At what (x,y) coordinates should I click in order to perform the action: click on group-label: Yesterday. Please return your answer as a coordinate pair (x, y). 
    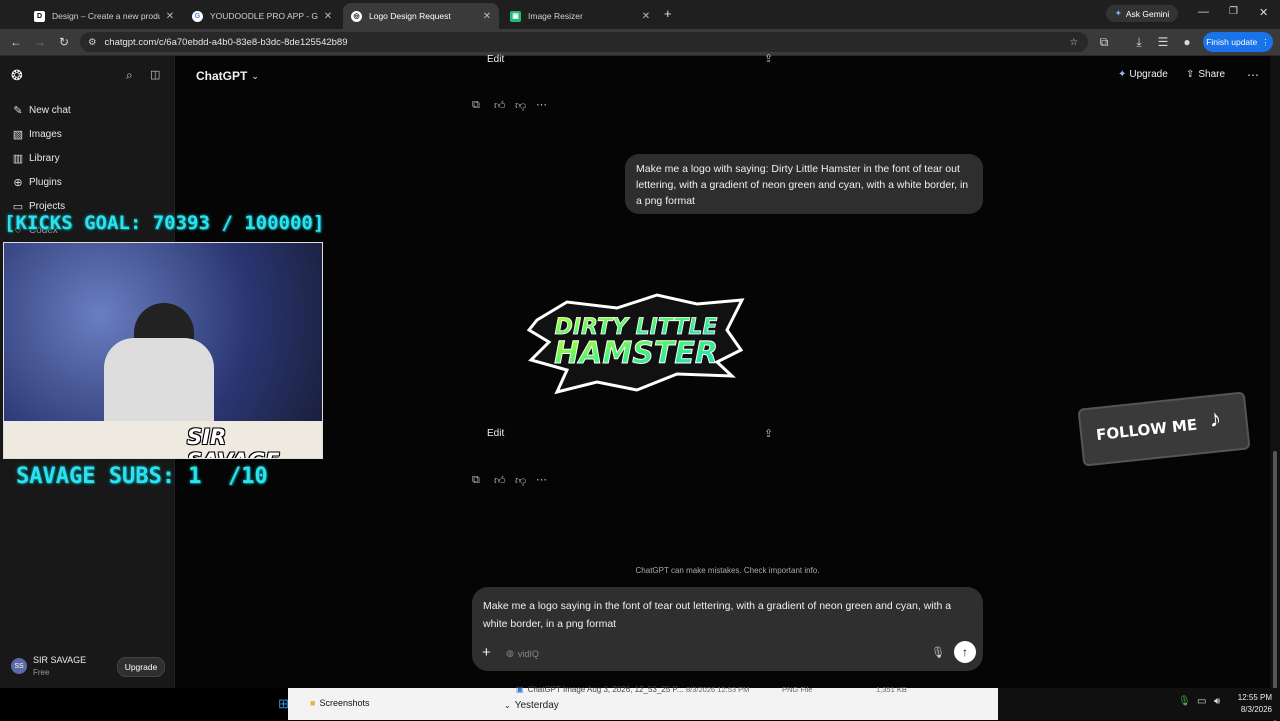
    Looking at the image, I should click on (536, 705).